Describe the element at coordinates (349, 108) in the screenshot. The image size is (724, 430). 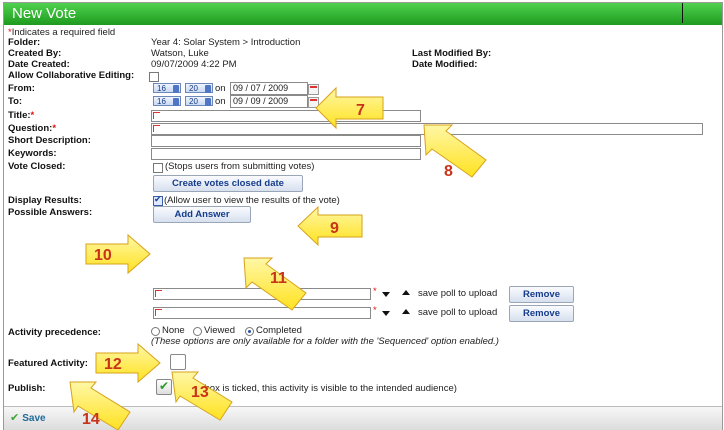
I see `callout-7-arrow: 7` at that location.